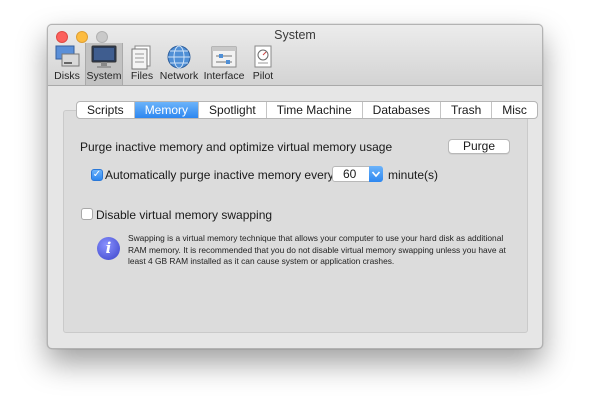 The height and width of the screenshot is (411, 590). I want to click on toolbar-item-disks: Disks, so click(67, 64).